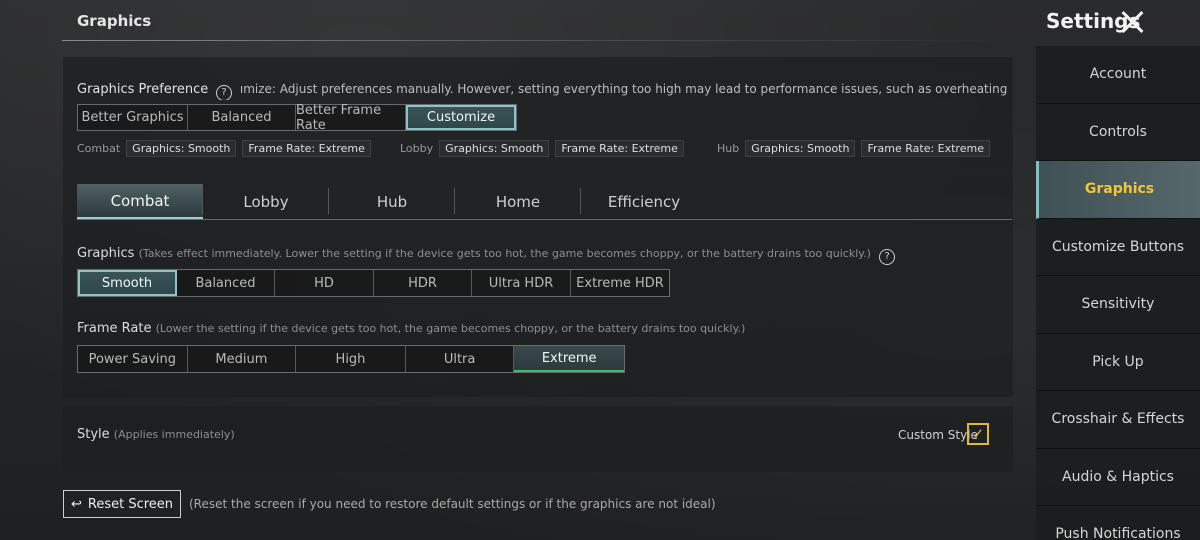 Image resolution: width=1200 pixels, height=540 pixels. I want to click on graphics-balanced: Balanced, so click(226, 283).